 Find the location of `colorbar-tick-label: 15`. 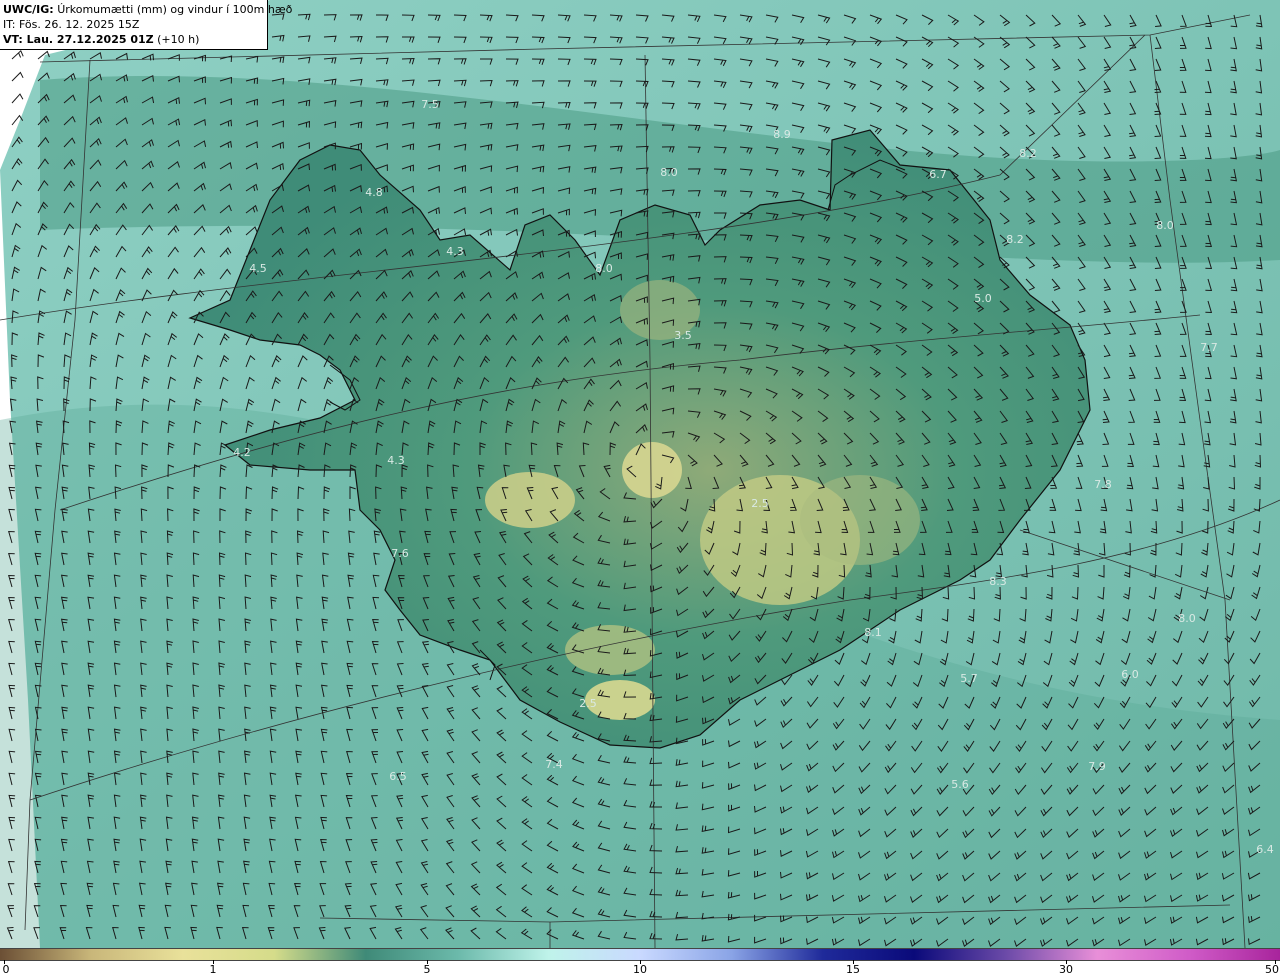

colorbar-tick-label: 15 is located at coordinates (853, 969).